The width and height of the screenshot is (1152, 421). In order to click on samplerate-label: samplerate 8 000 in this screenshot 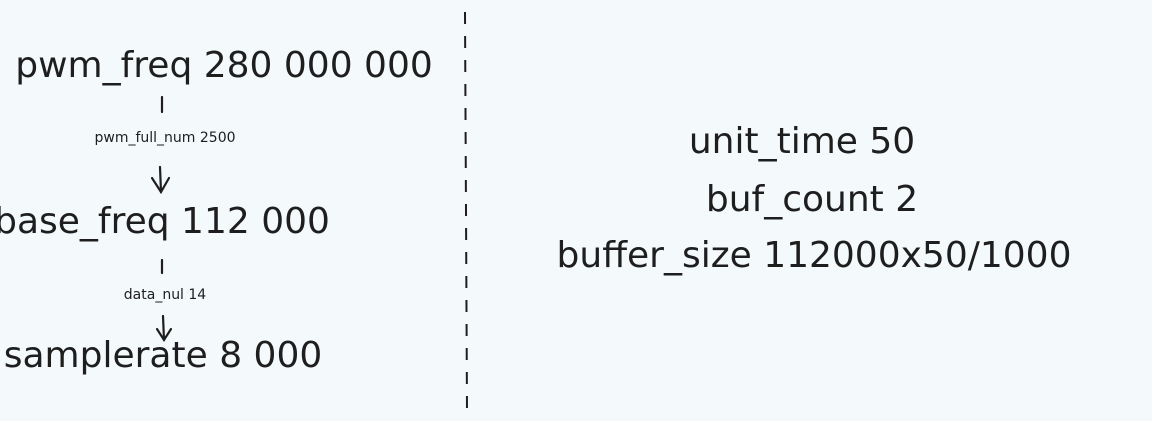, I will do `click(163, 355)`.